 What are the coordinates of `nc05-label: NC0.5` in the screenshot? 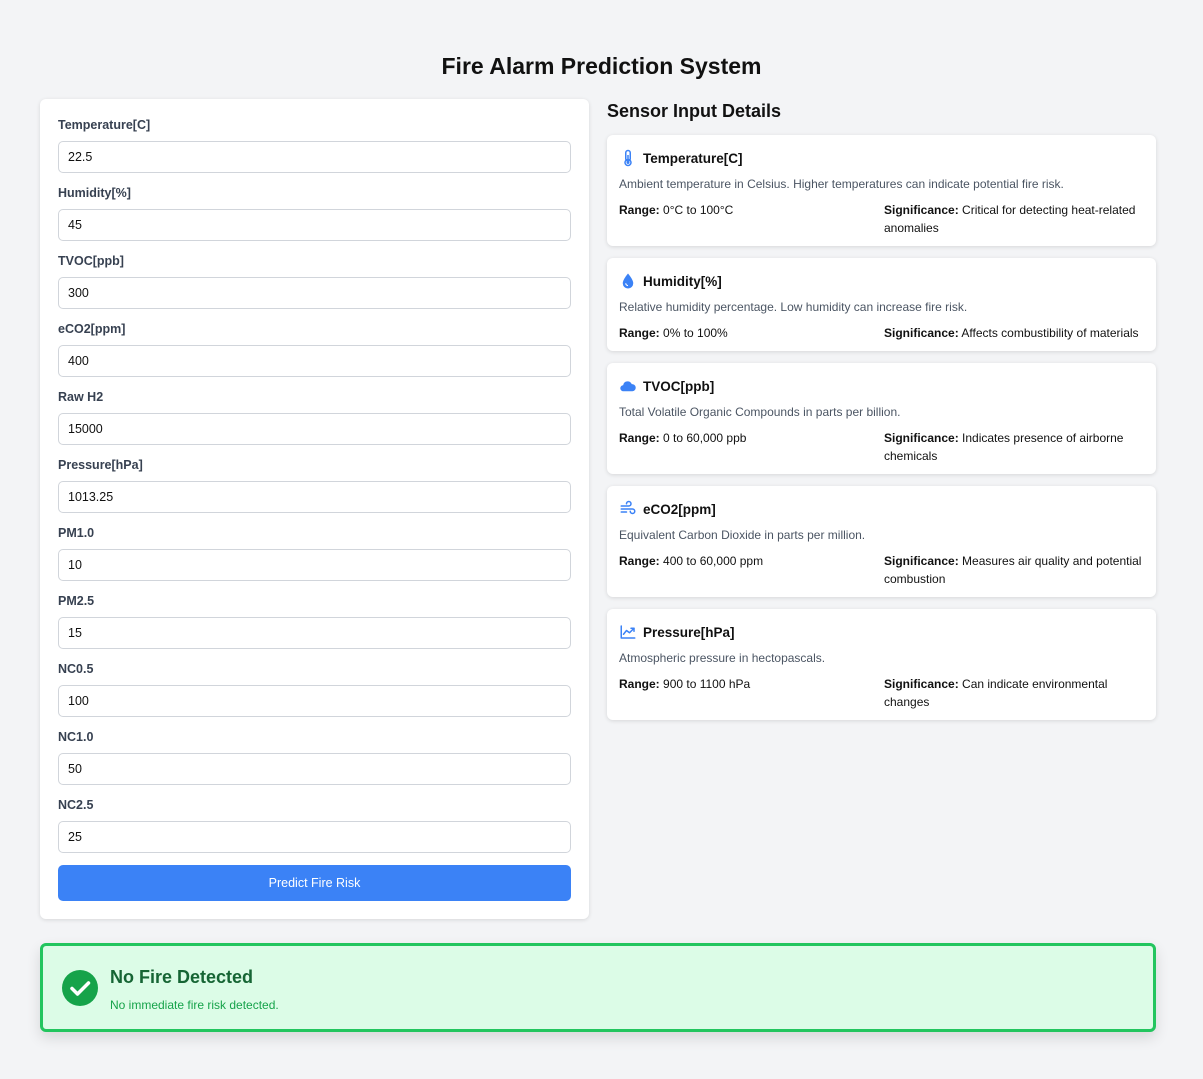 It's located at (76, 669).